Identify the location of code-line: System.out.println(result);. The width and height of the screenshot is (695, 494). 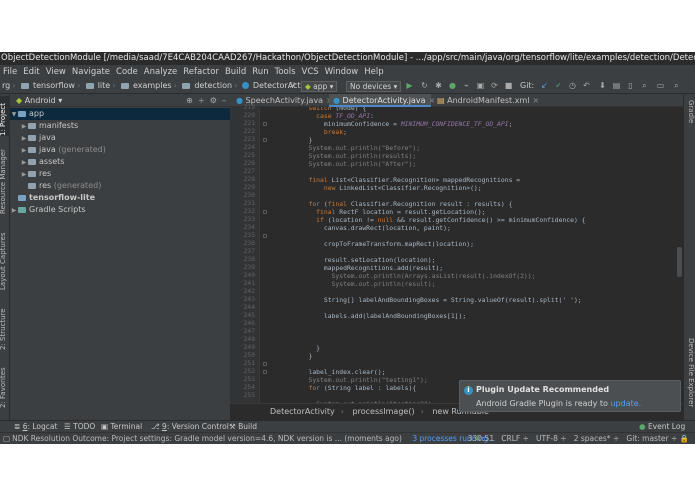
(353, 284).